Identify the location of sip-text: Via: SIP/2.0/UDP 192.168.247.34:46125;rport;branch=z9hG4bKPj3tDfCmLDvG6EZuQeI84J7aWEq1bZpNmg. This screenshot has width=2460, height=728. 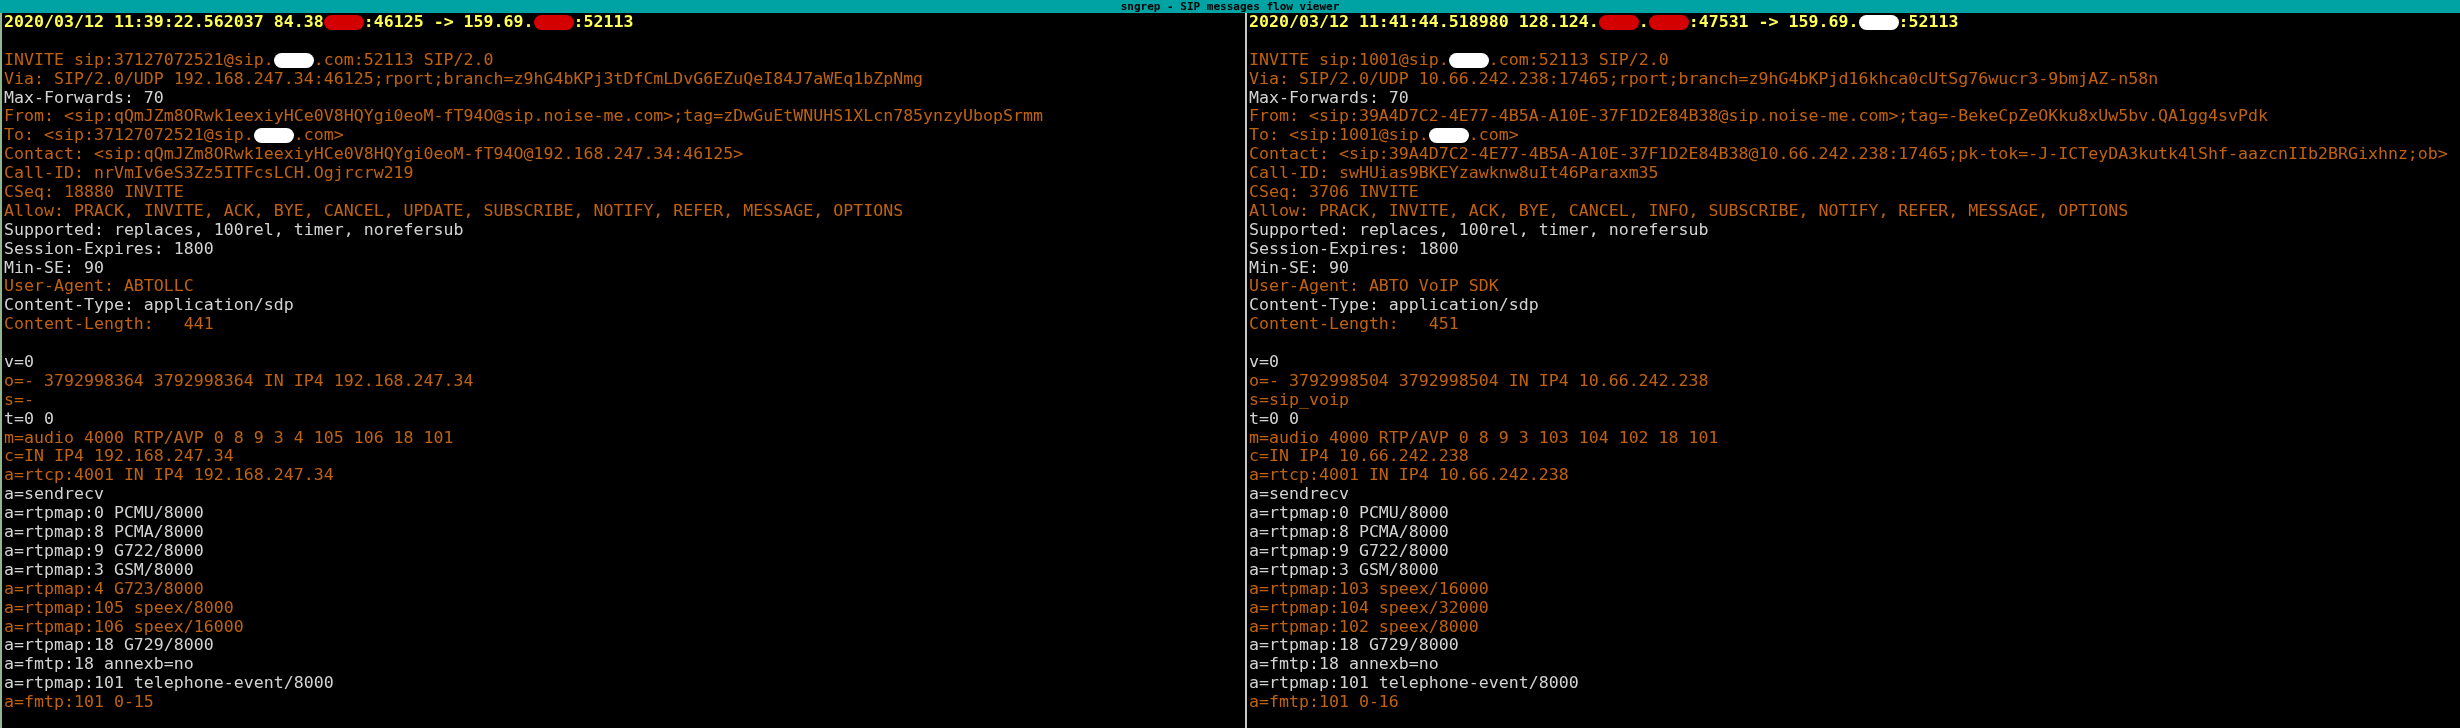
(464, 79).